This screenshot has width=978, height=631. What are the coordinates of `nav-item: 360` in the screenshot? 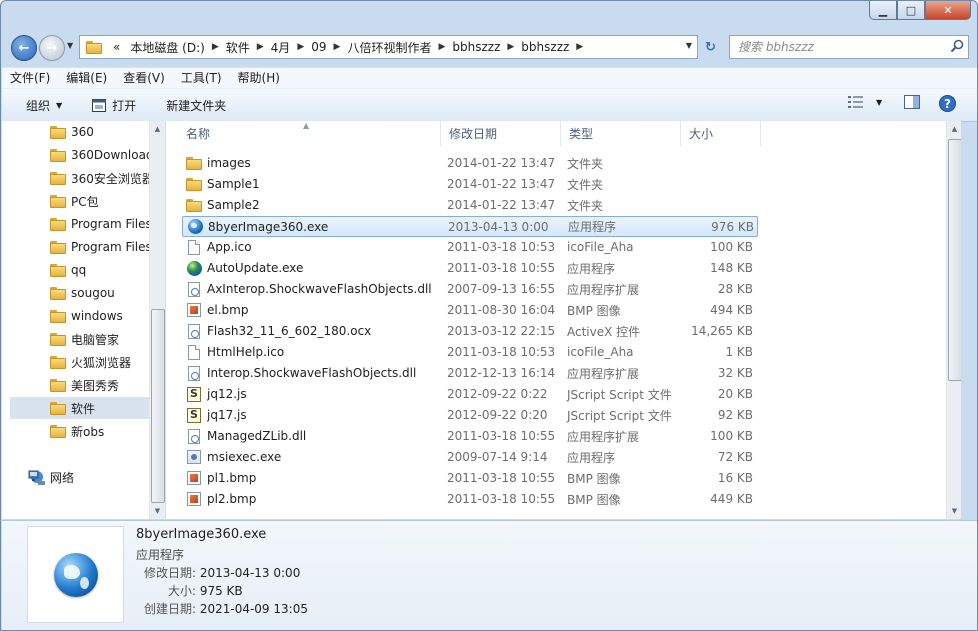 It's located at (80, 132).